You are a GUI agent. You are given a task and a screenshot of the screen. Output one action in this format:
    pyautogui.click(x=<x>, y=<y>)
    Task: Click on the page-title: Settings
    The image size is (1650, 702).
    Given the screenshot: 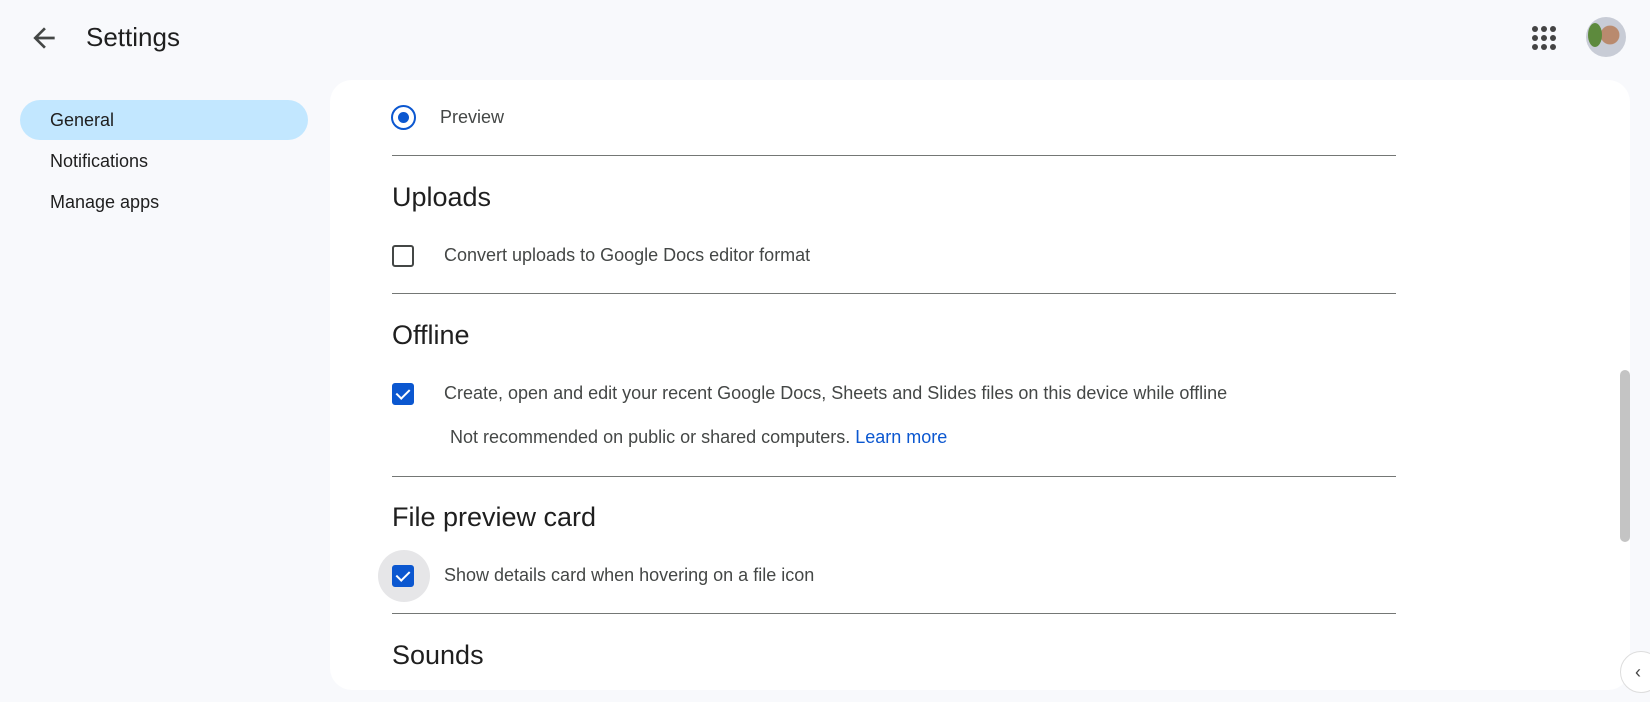 What is the action you would take?
    pyautogui.click(x=133, y=37)
    